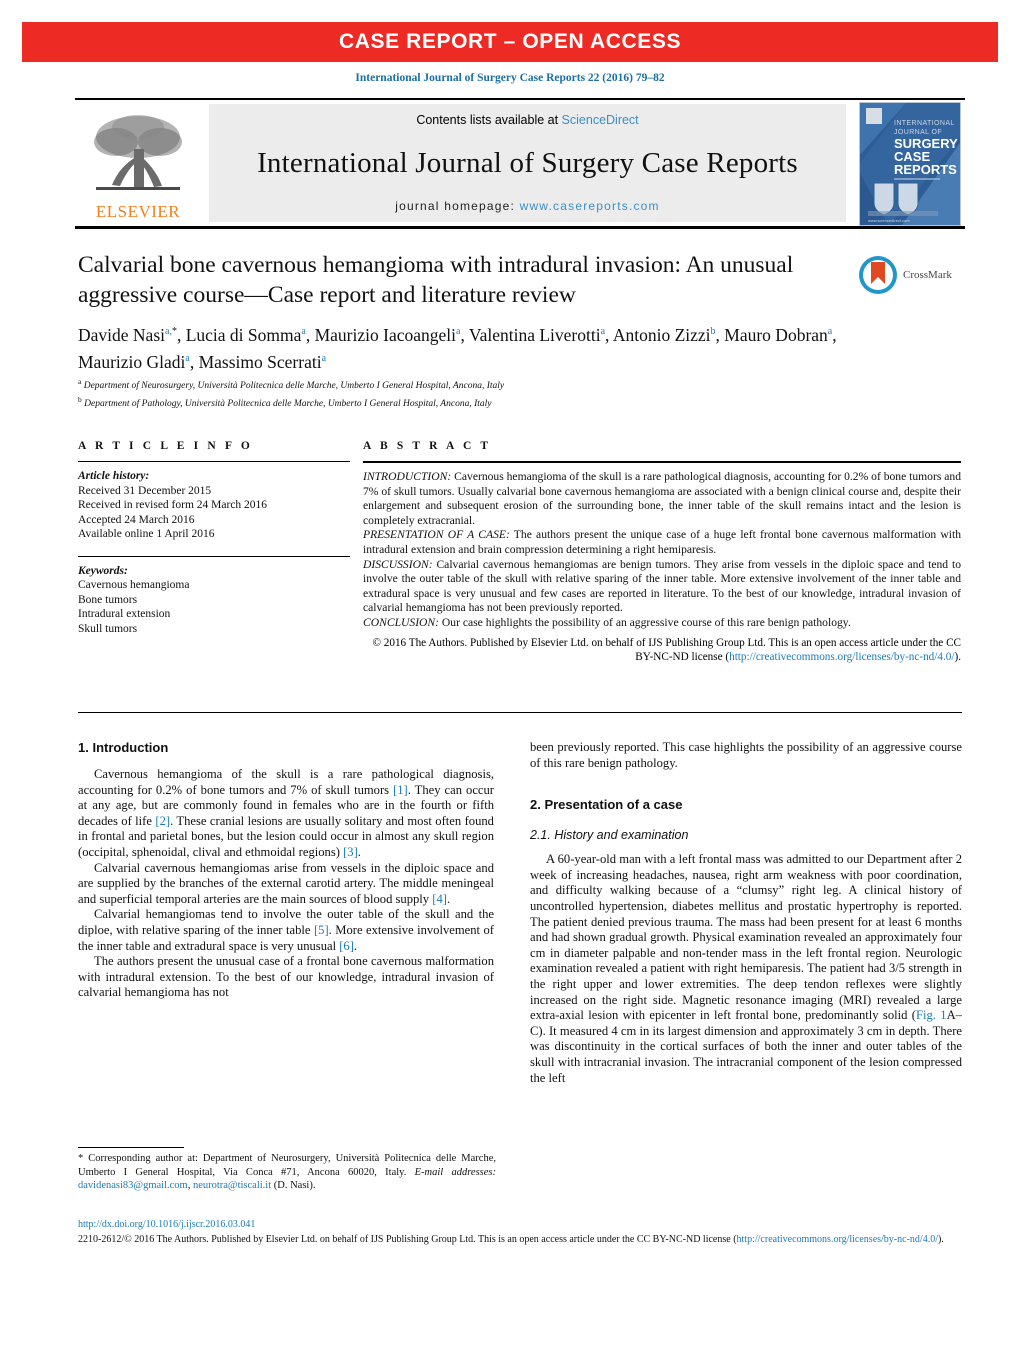 The width and height of the screenshot is (1020, 1351). I want to click on svg-text: REPORTS, so click(925, 169).